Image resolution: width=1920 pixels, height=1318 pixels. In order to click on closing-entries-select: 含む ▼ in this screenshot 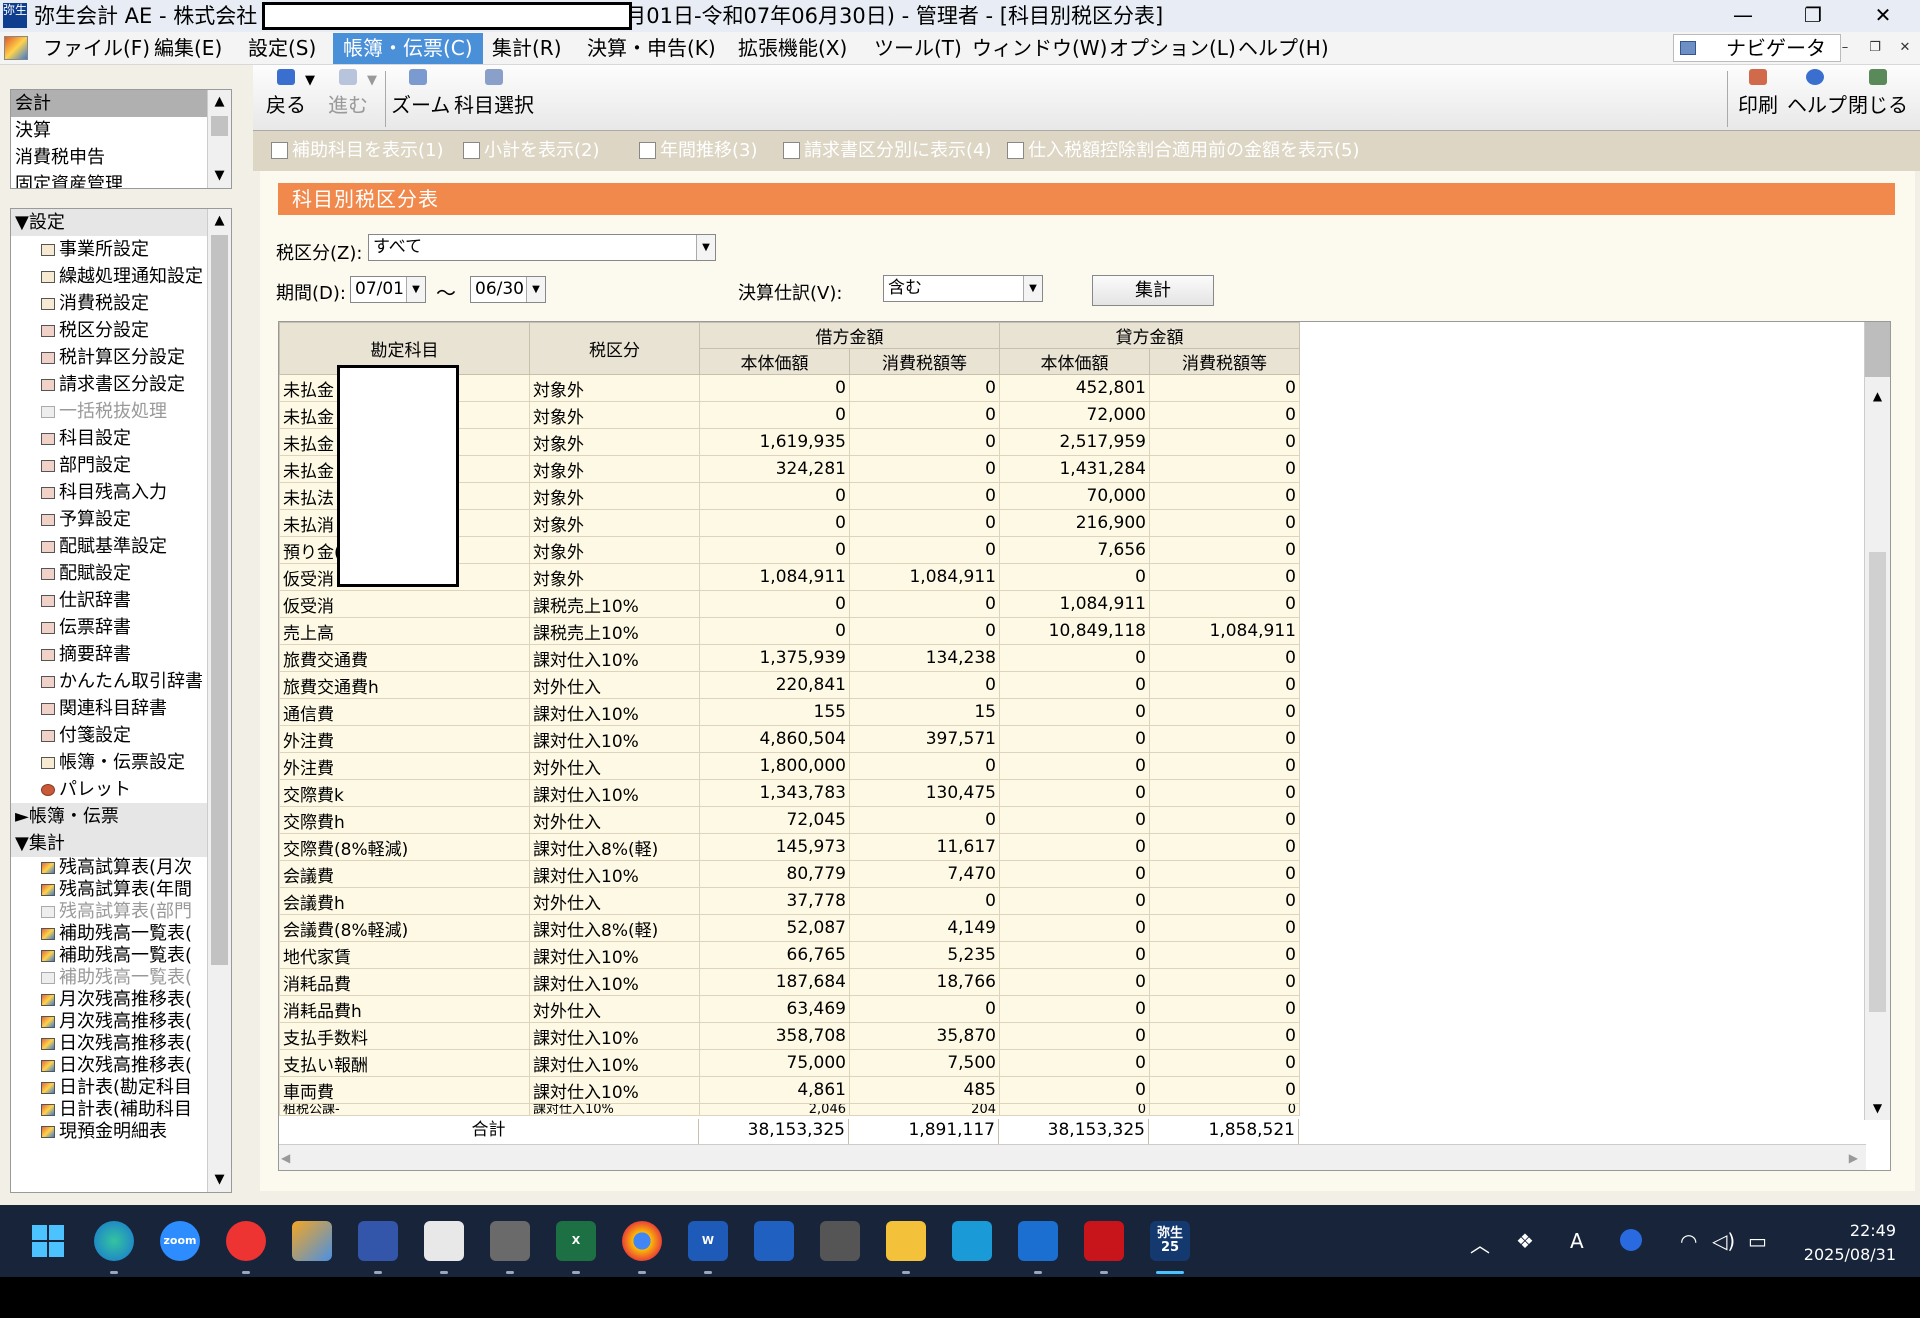, I will do `click(963, 288)`.